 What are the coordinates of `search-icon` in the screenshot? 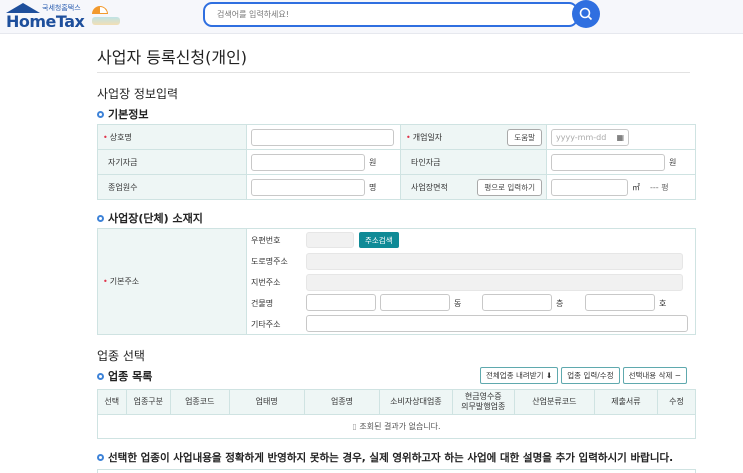 It's located at (586, 14).